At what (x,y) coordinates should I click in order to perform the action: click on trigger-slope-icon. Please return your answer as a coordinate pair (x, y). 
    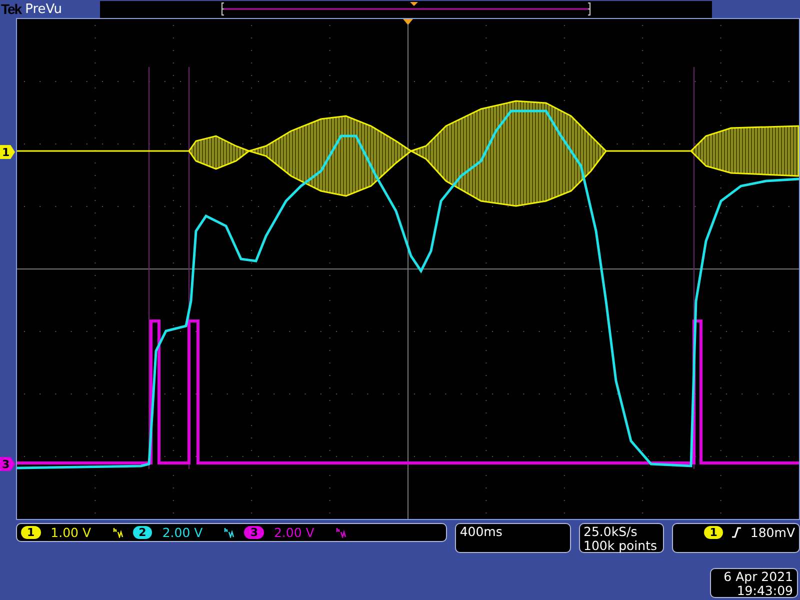
    Looking at the image, I should click on (736, 532).